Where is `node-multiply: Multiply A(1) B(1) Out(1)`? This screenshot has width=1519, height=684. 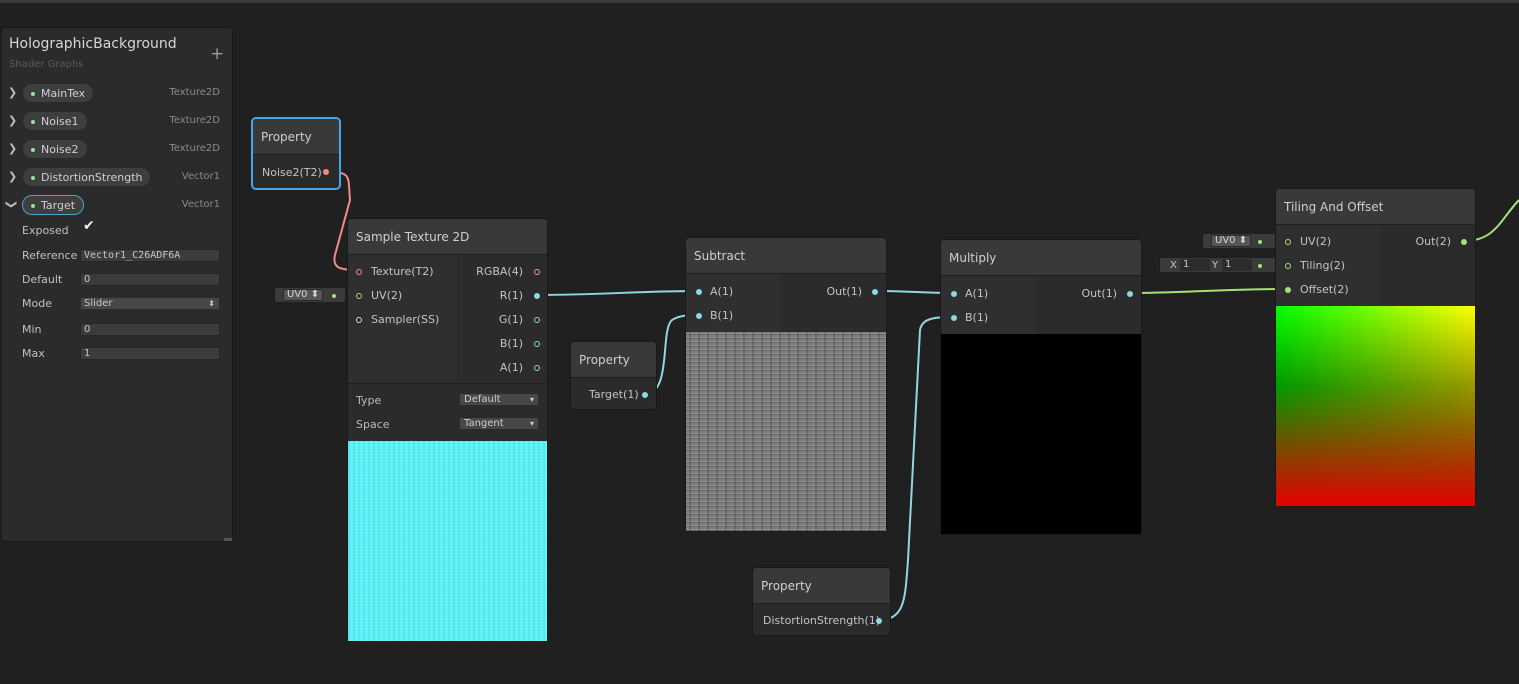 node-multiply: Multiply A(1) B(1) Out(1) is located at coordinates (1041, 387).